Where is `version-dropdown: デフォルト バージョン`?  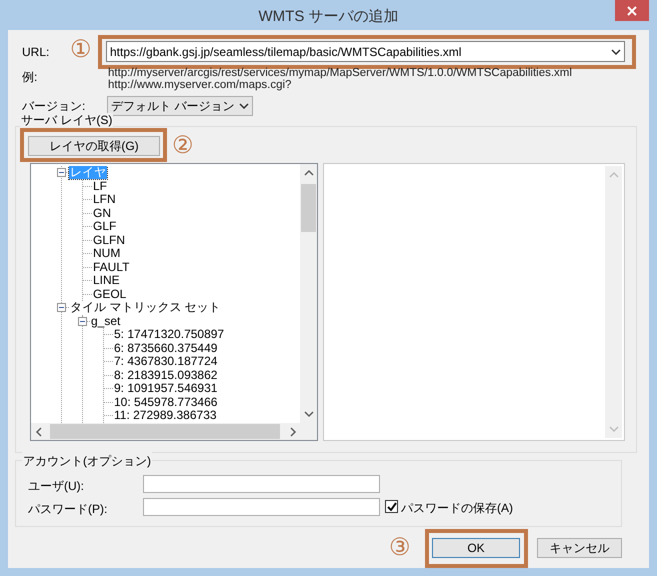 version-dropdown: デフォルト バージョン is located at coordinates (180, 106).